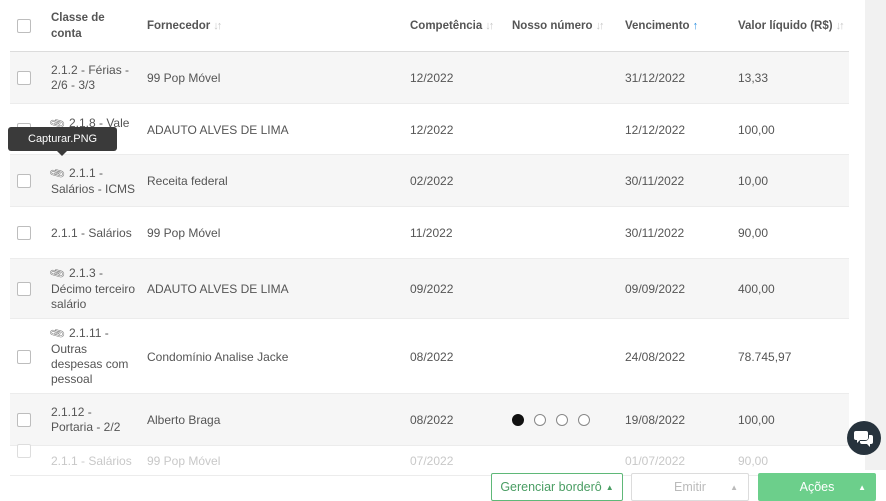 The height and width of the screenshot is (501, 886). I want to click on competencia-cell: 02/2022, so click(432, 181).